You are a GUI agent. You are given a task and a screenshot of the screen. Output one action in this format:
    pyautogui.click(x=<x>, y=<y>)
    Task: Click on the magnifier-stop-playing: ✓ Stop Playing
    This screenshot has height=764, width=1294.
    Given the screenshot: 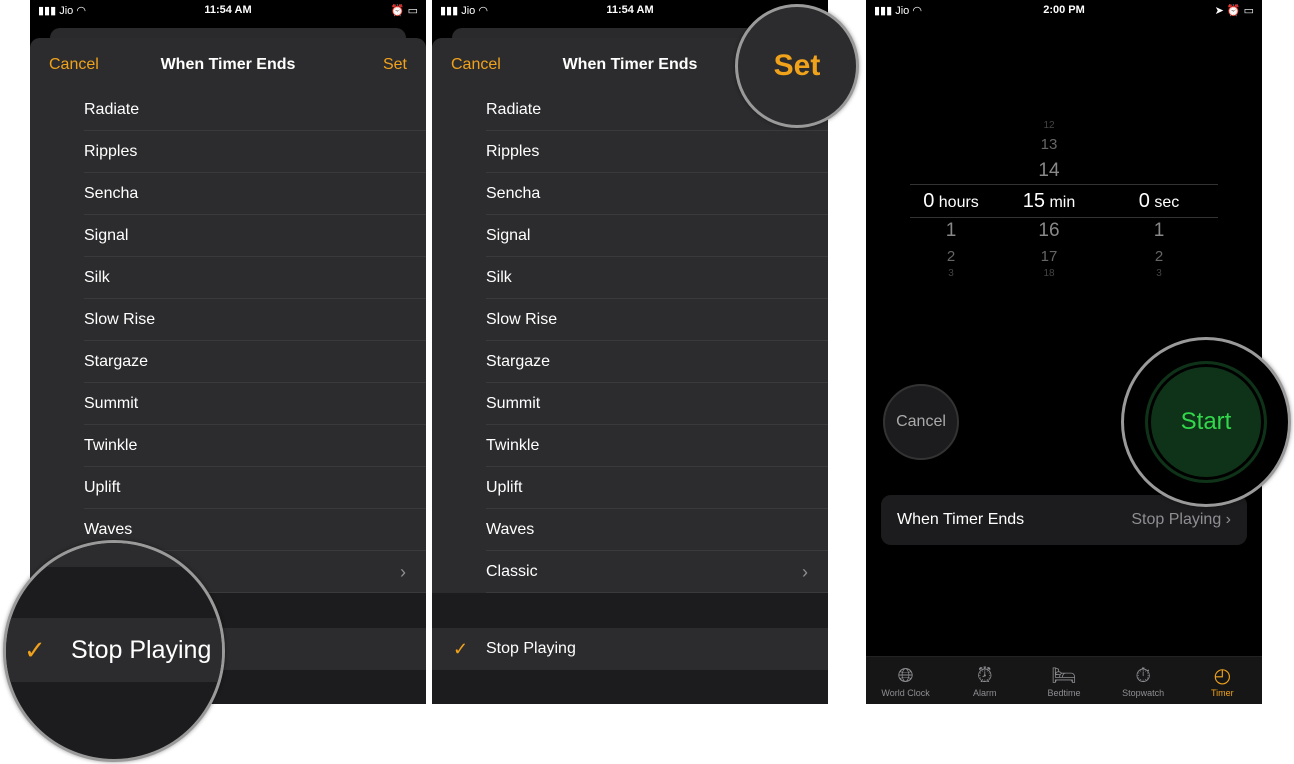 What is the action you would take?
    pyautogui.click(x=114, y=651)
    